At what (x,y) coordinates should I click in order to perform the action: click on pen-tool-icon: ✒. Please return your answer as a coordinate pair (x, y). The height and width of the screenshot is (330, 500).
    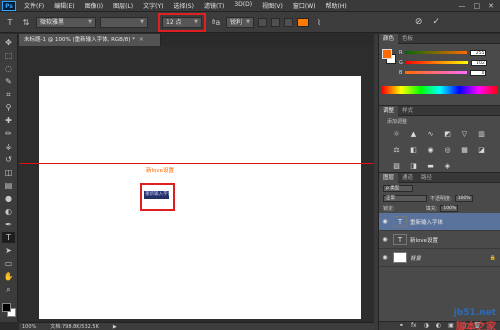
    Looking at the image, I should click on (8, 224).